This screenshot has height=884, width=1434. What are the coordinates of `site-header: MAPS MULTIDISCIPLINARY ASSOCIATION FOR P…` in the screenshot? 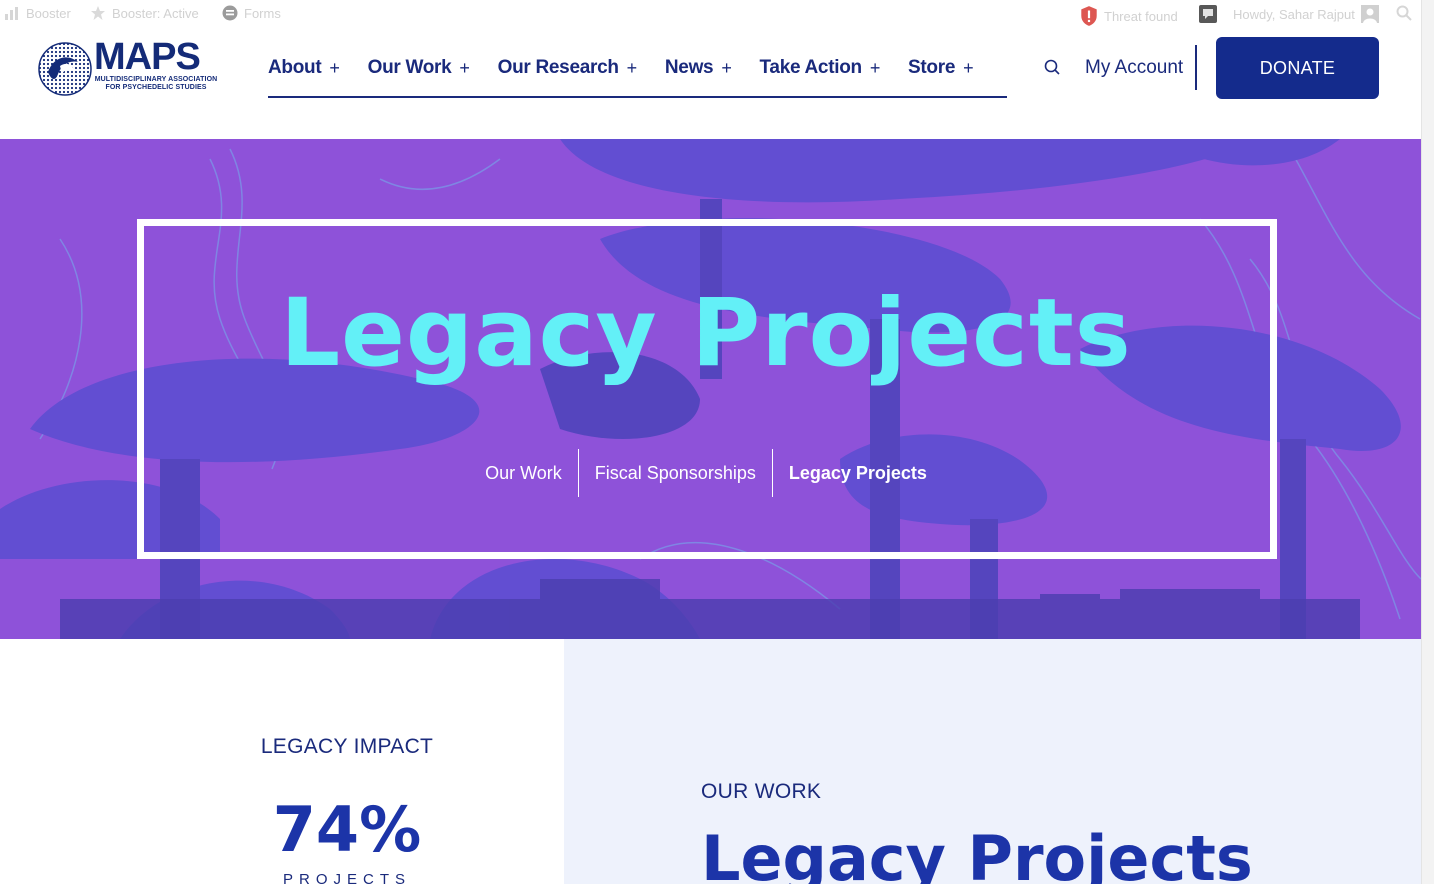 It's located at (710, 82).